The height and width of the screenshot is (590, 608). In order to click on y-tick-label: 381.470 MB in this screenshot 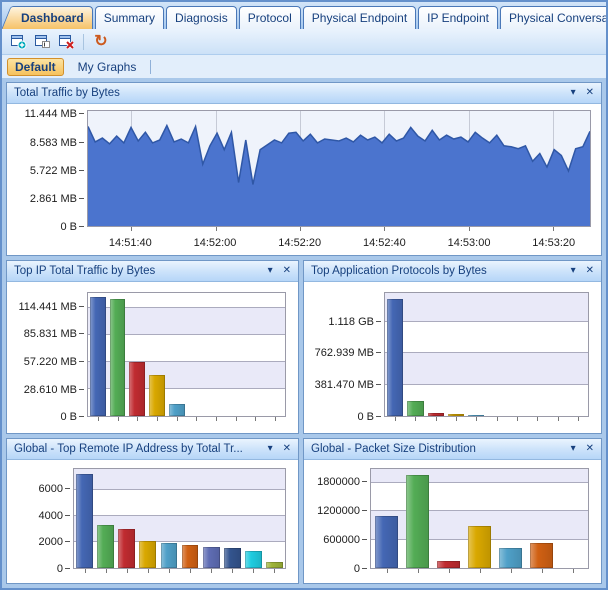, I will do `click(344, 385)`.